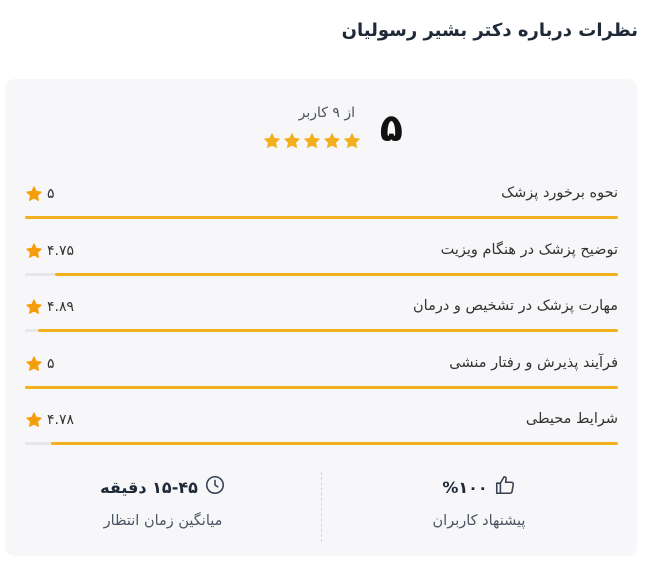  I want to click on summary-stars, so click(312, 141).